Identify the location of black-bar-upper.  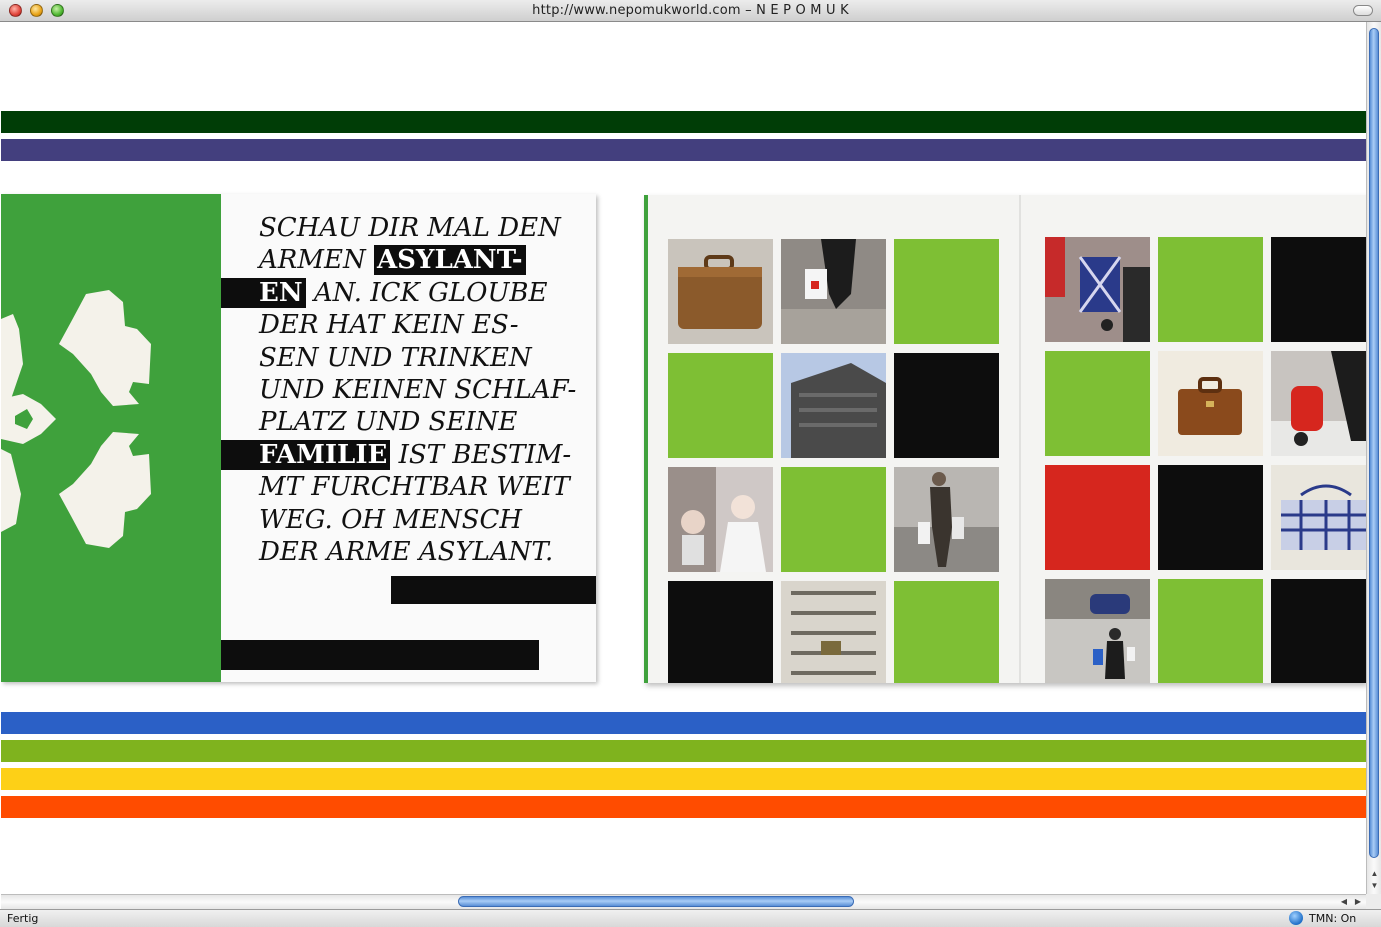
(493, 590).